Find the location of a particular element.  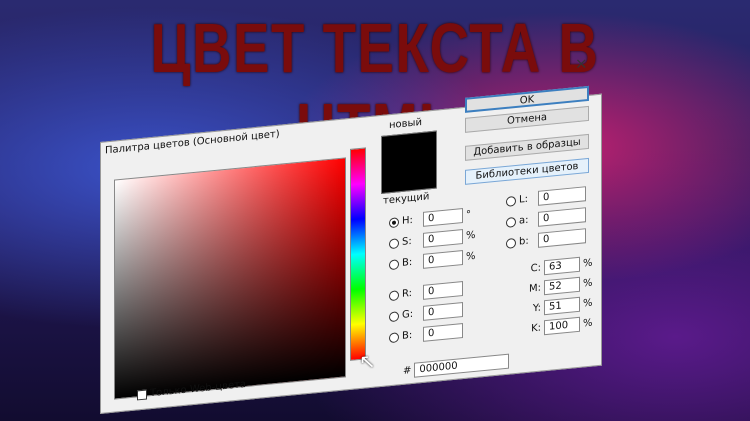

a-radio is located at coordinates (511, 222).